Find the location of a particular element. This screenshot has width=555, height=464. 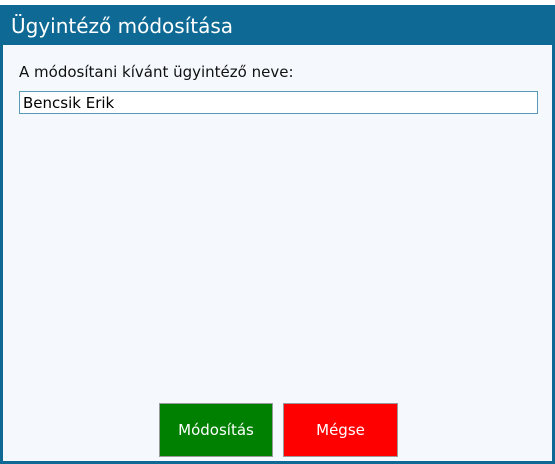

dialog-title: Ügyintéző módosítása is located at coordinates (122, 26).